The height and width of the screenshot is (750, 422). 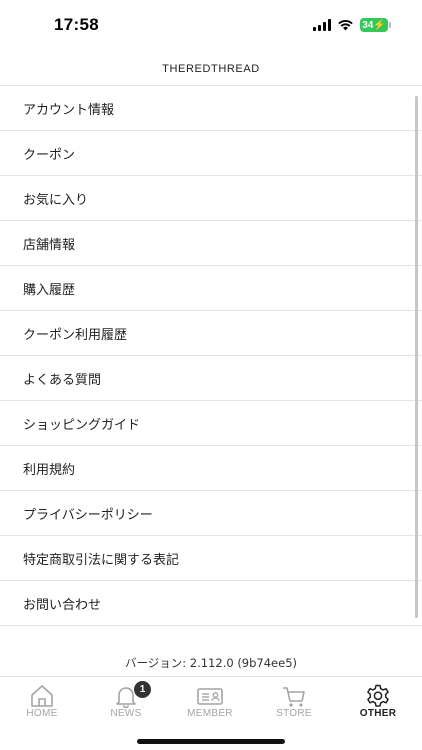 What do you see at coordinates (368, 25) in the screenshot?
I see `battery-level: 34` at bounding box center [368, 25].